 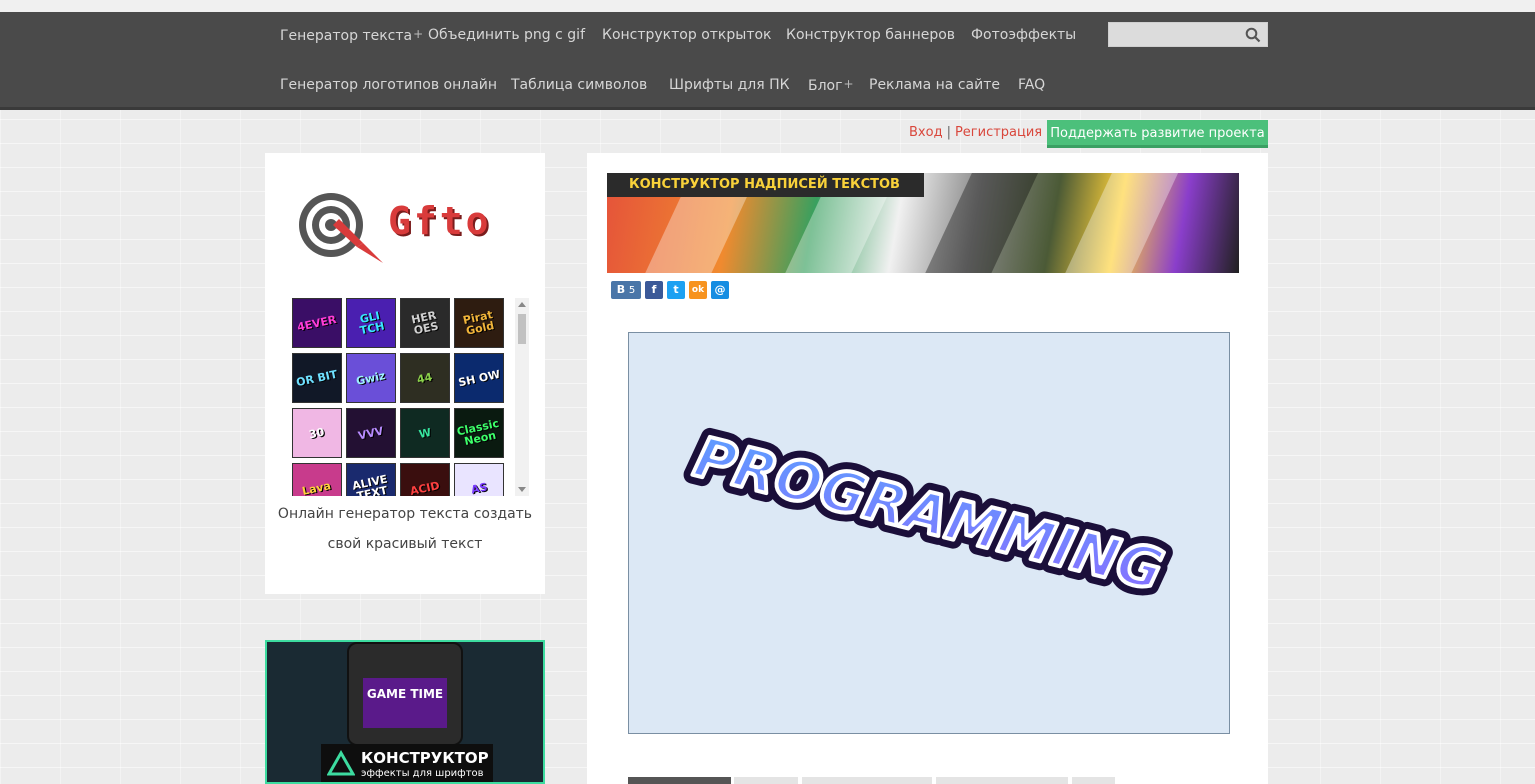 I want to click on effect-thumbnail: 44, so click(x=425, y=378).